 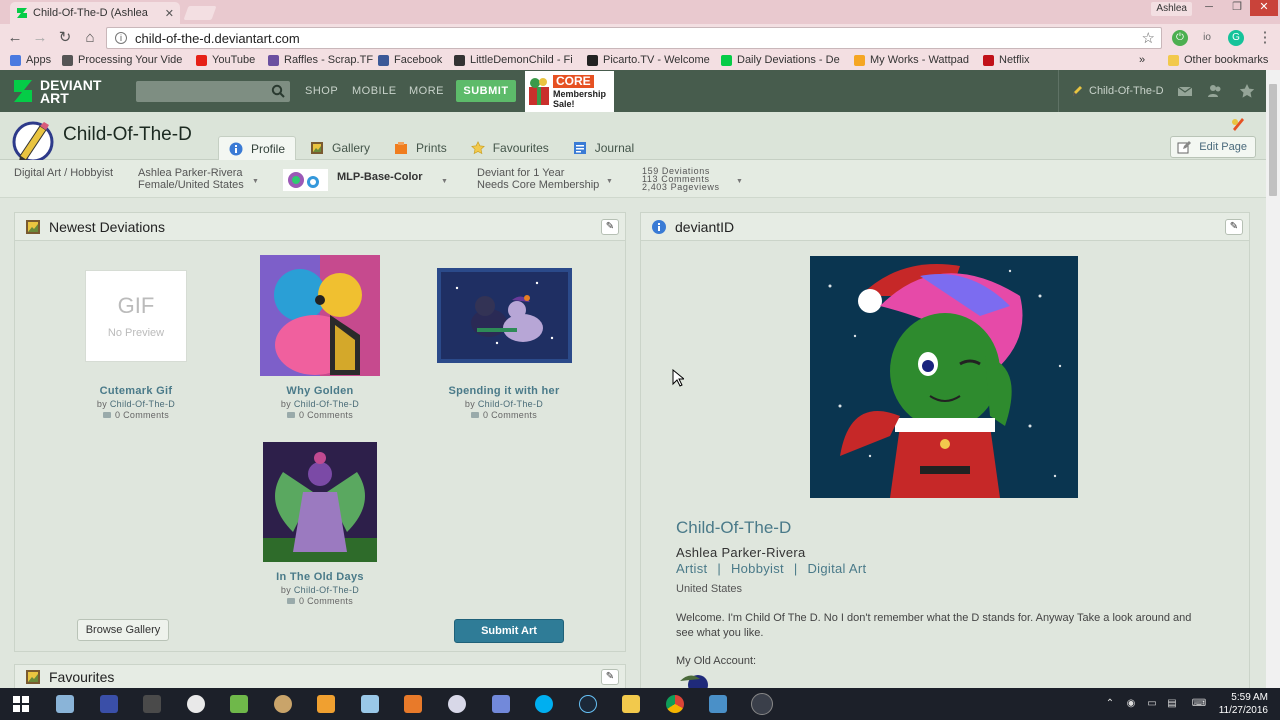 I want to click on discord-icon, so click(x=501, y=704).